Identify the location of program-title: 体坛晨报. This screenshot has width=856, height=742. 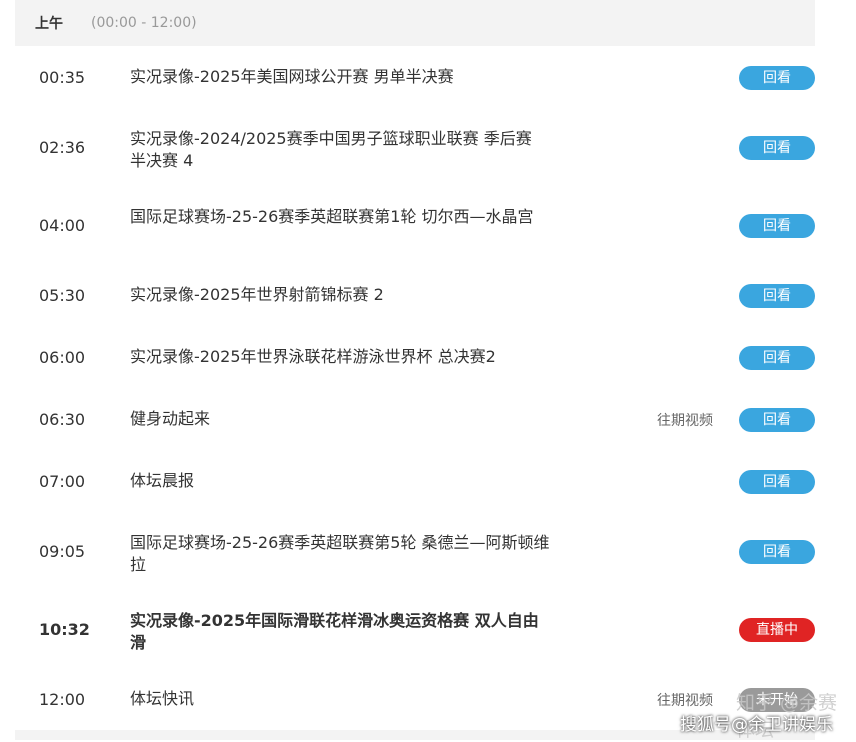
(340, 481).